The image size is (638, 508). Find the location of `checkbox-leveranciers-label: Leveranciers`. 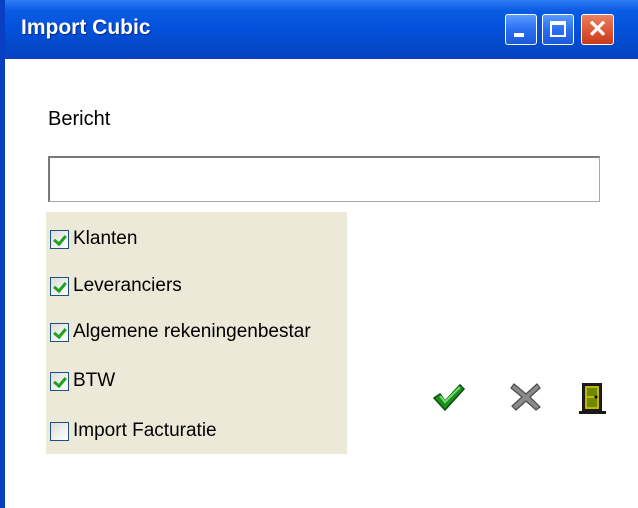

checkbox-leveranciers-label: Leveranciers is located at coordinates (127, 286).